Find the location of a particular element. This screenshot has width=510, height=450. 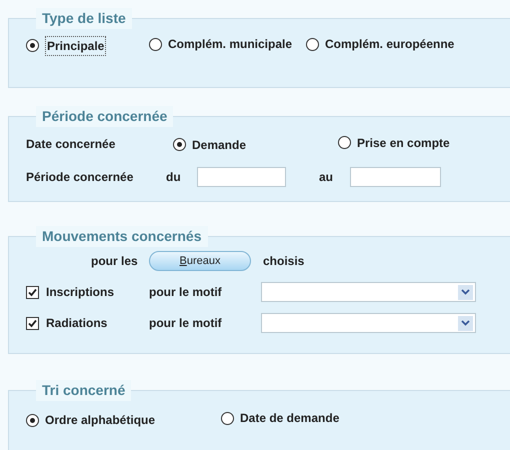

radio-option: Complém. européenne is located at coordinates (380, 44).